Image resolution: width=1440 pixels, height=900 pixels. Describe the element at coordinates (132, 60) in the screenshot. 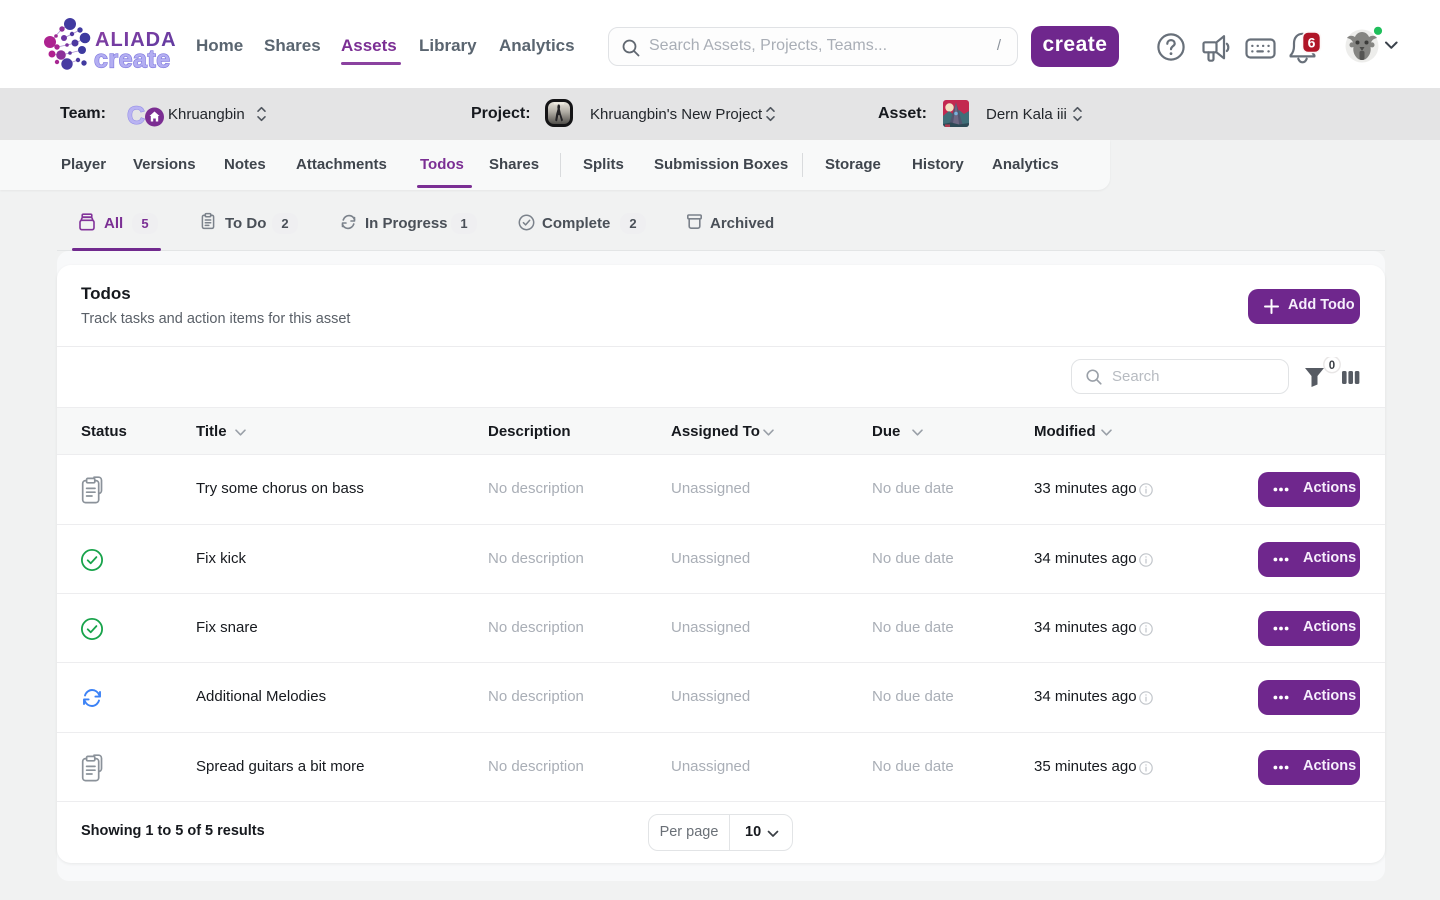

I see `svg-text: create` at that location.